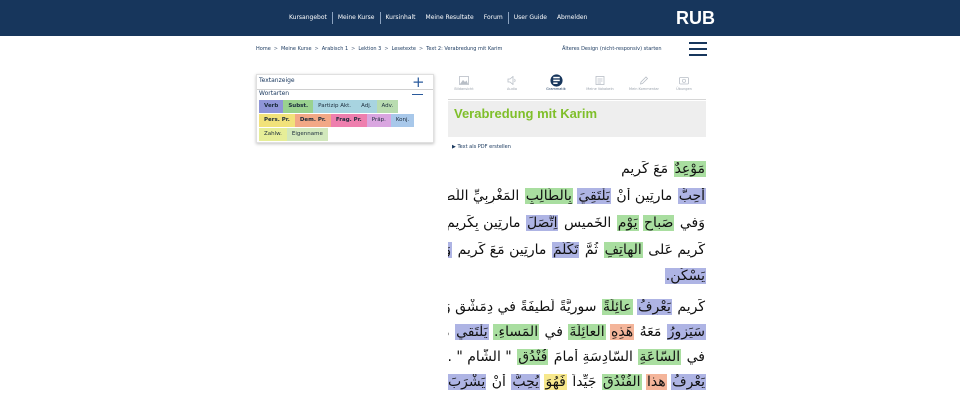  What do you see at coordinates (450, 18) in the screenshot?
I see `nav-meine-resultate: Meine Resultate` at bounding box center [450, 18].